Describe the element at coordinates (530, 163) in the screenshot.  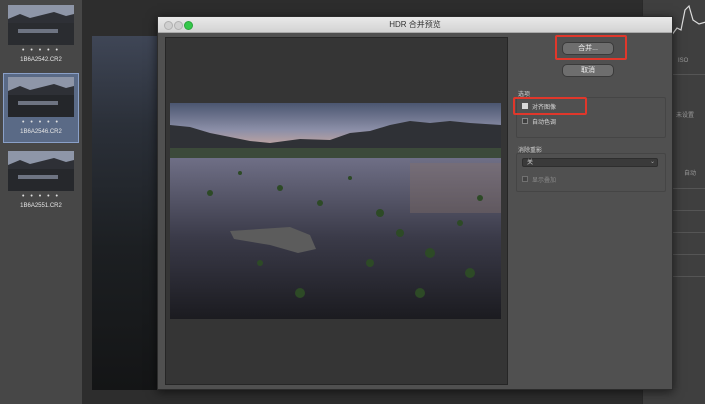
I see `deghost-value: 关` at that location.